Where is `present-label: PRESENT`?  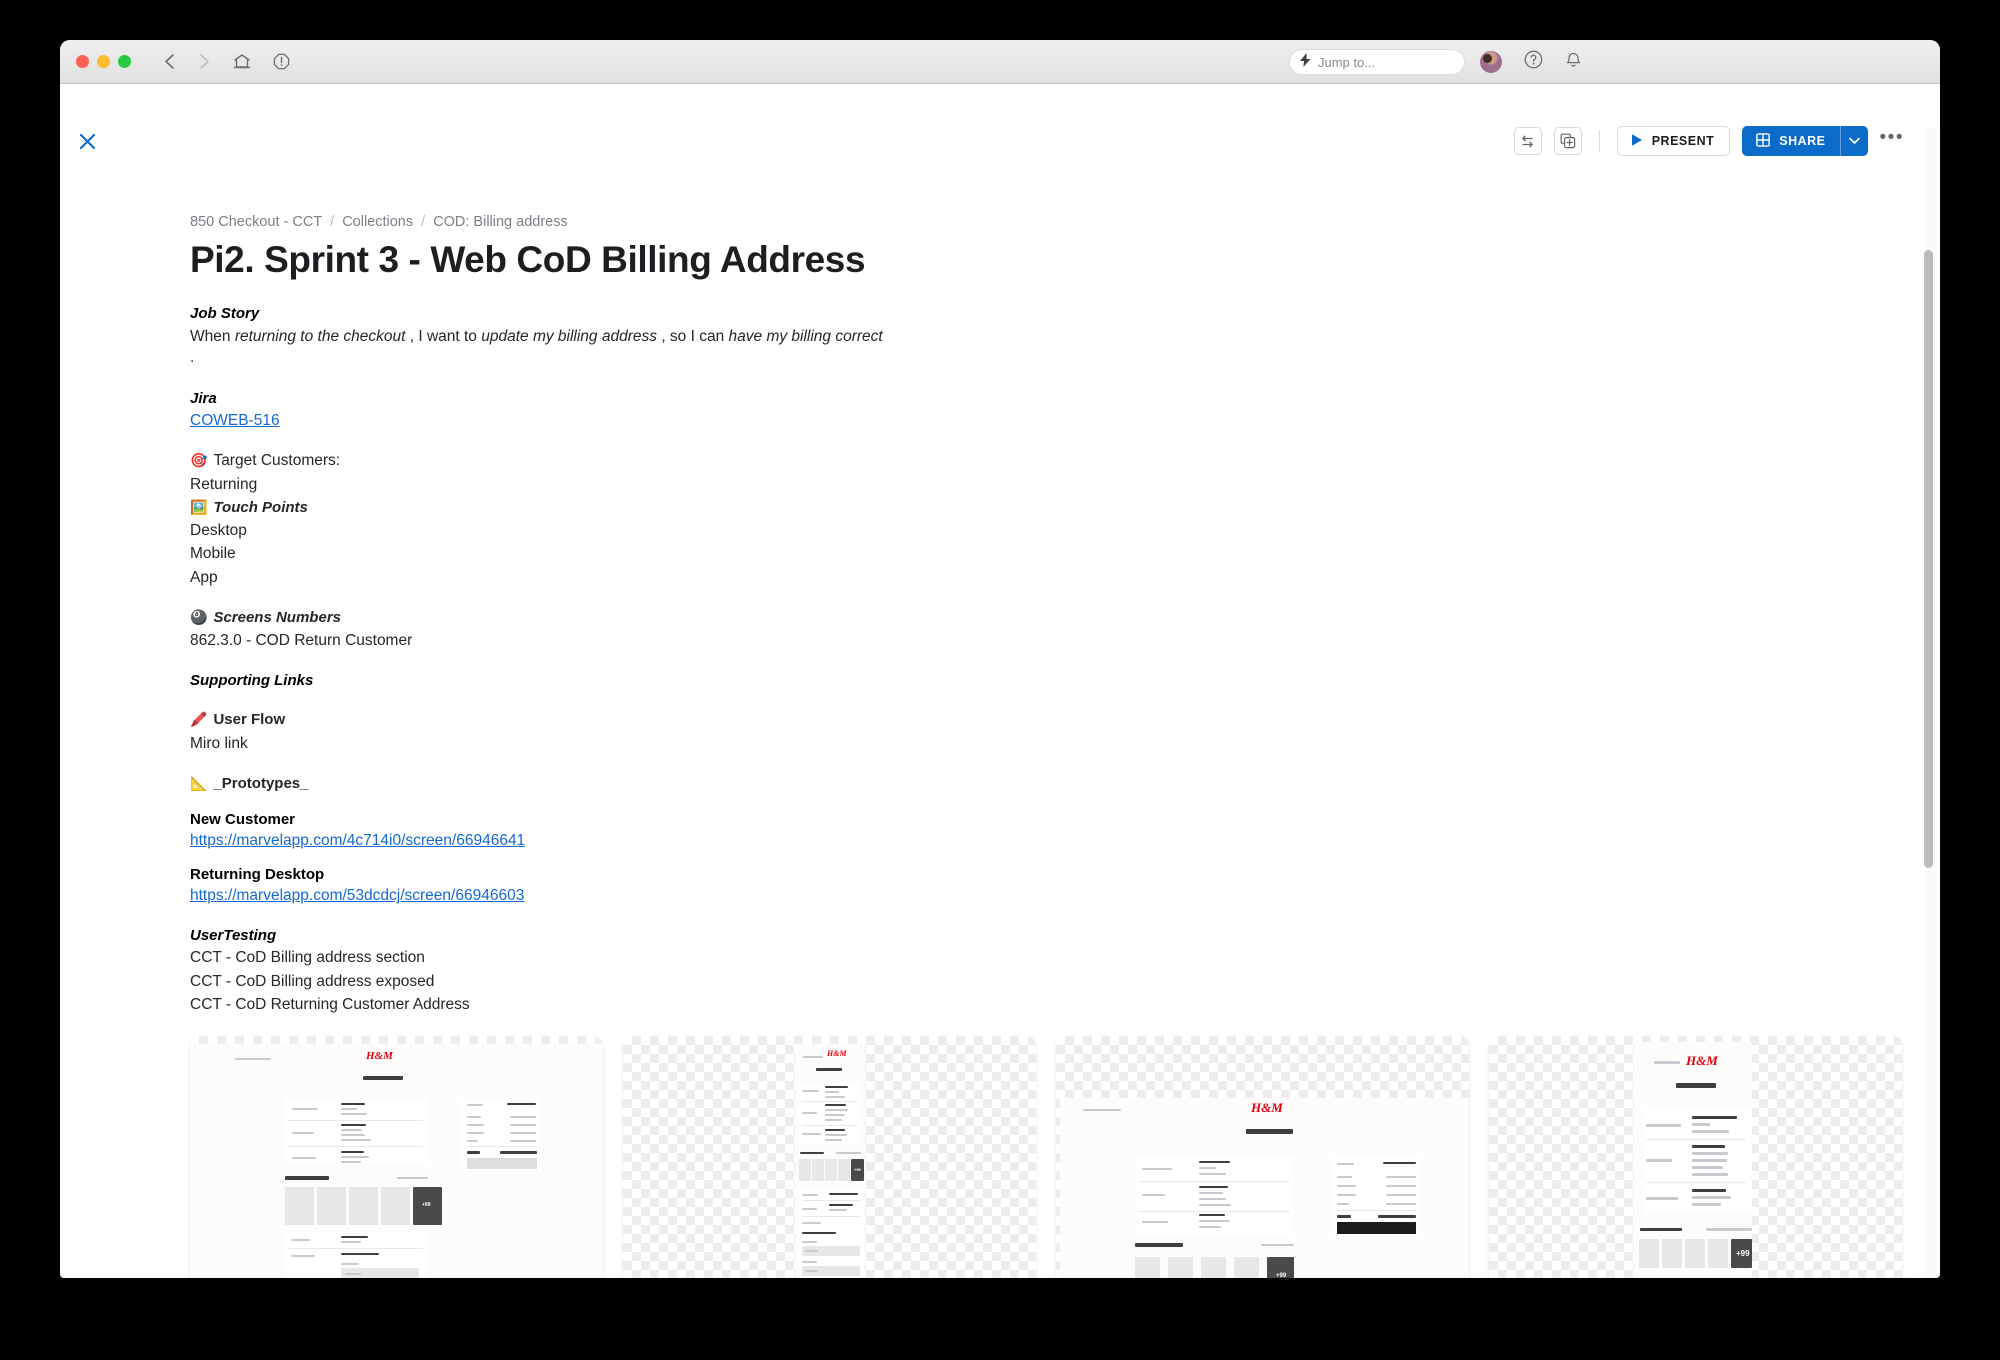 present-label: PRESENT is located at coordinates (1683, 141).